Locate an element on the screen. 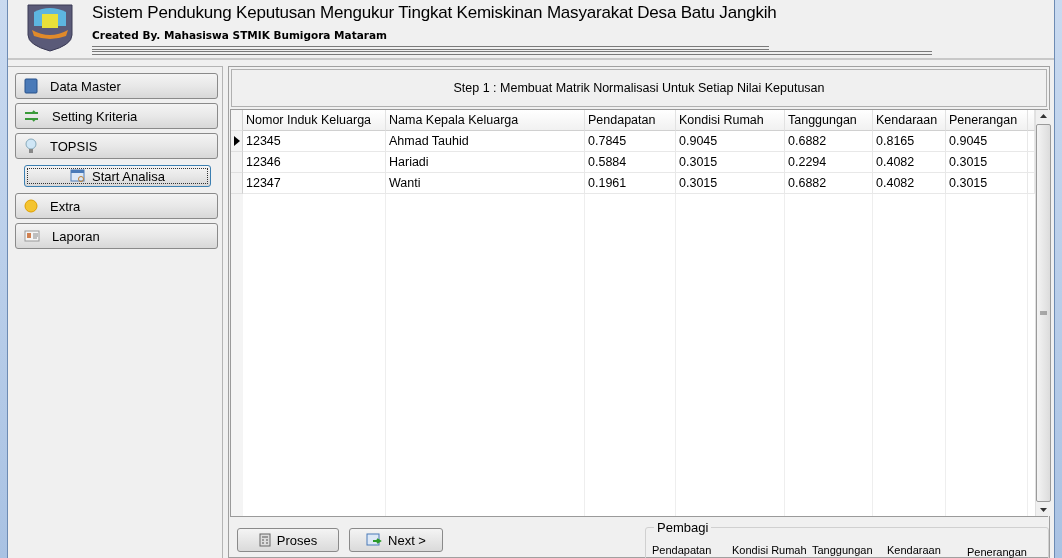 The width and height of the screenshot is (1062, 558). table-cell: 0.2294 is located at coordinates (829, 162).